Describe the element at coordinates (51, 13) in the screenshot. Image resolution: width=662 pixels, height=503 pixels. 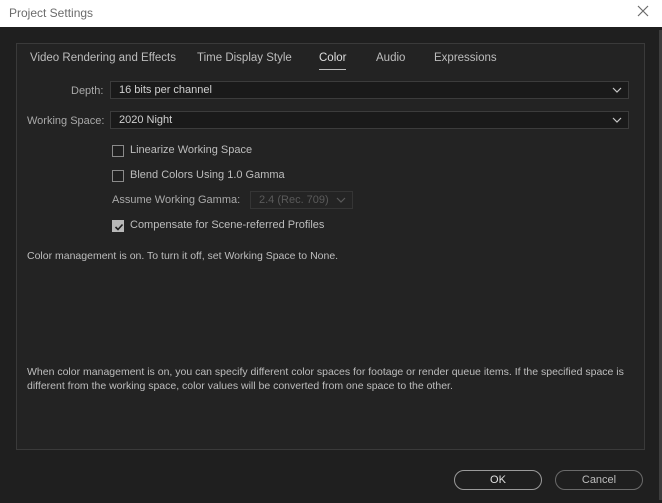
I see `window-title: Project Settings` at that location.